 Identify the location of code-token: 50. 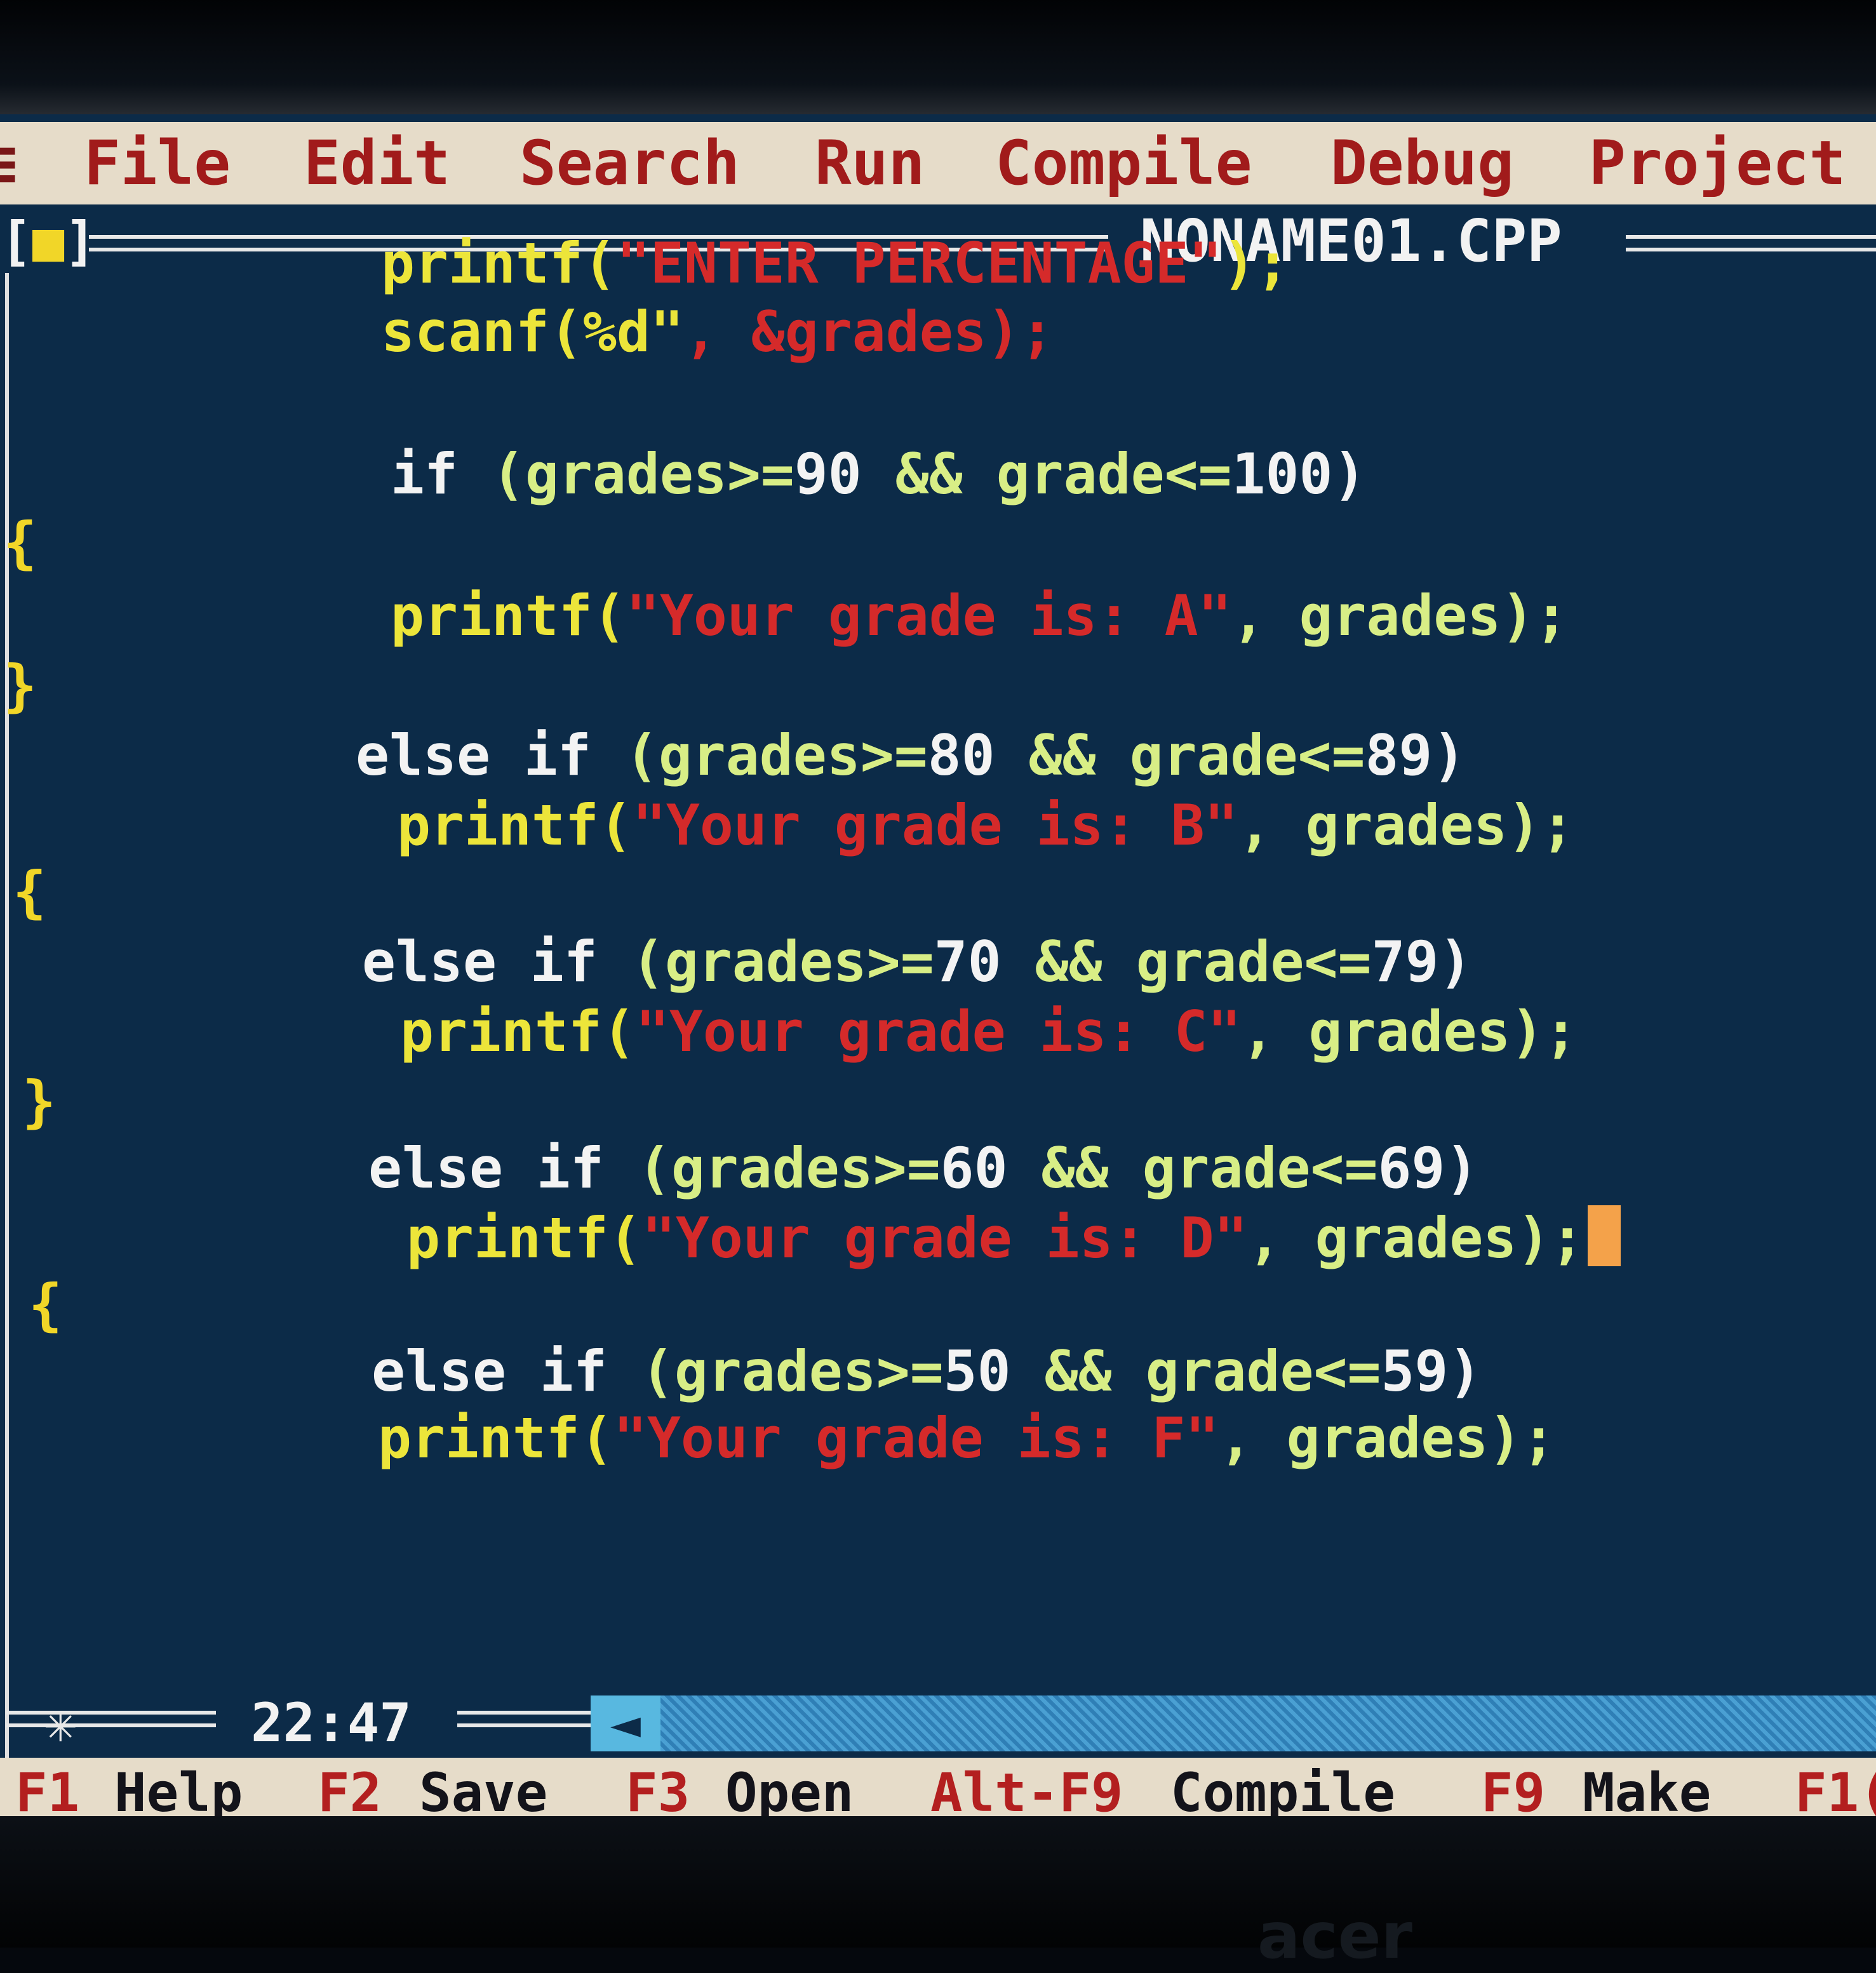
(994, 1371).